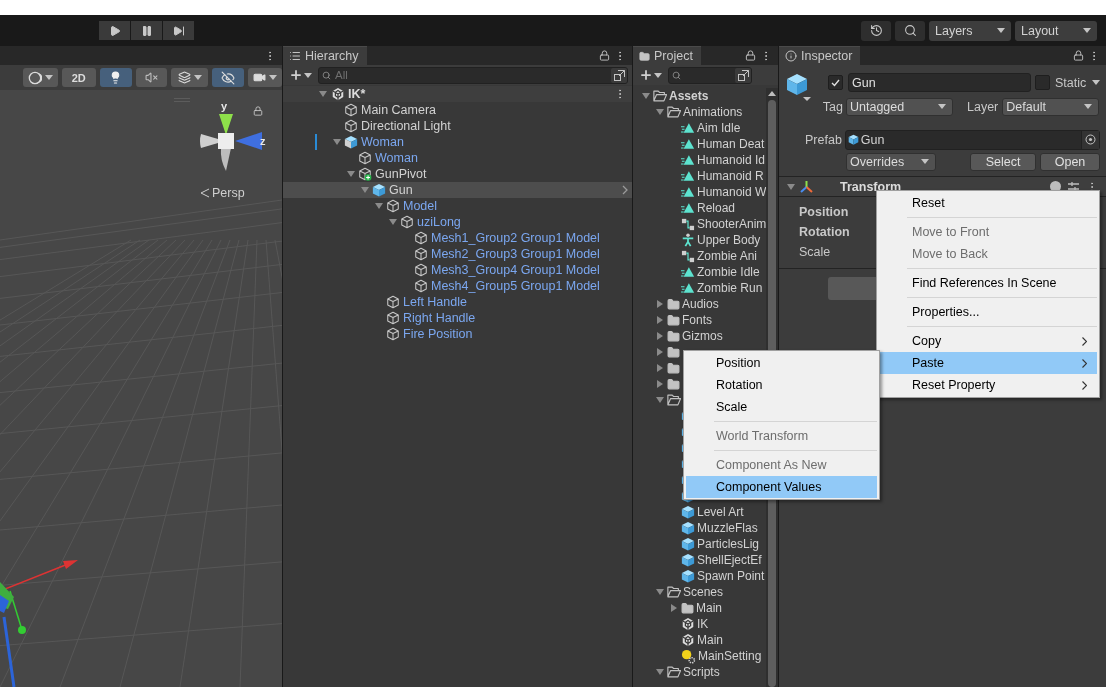 The image size is (1106, 687). I want to click on component-title: Transform, so click(871, 186).